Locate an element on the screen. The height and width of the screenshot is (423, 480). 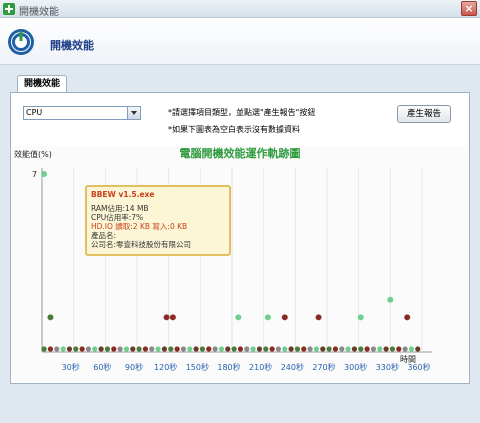
type-select-value: CPU is located at coordinates (34, 112).